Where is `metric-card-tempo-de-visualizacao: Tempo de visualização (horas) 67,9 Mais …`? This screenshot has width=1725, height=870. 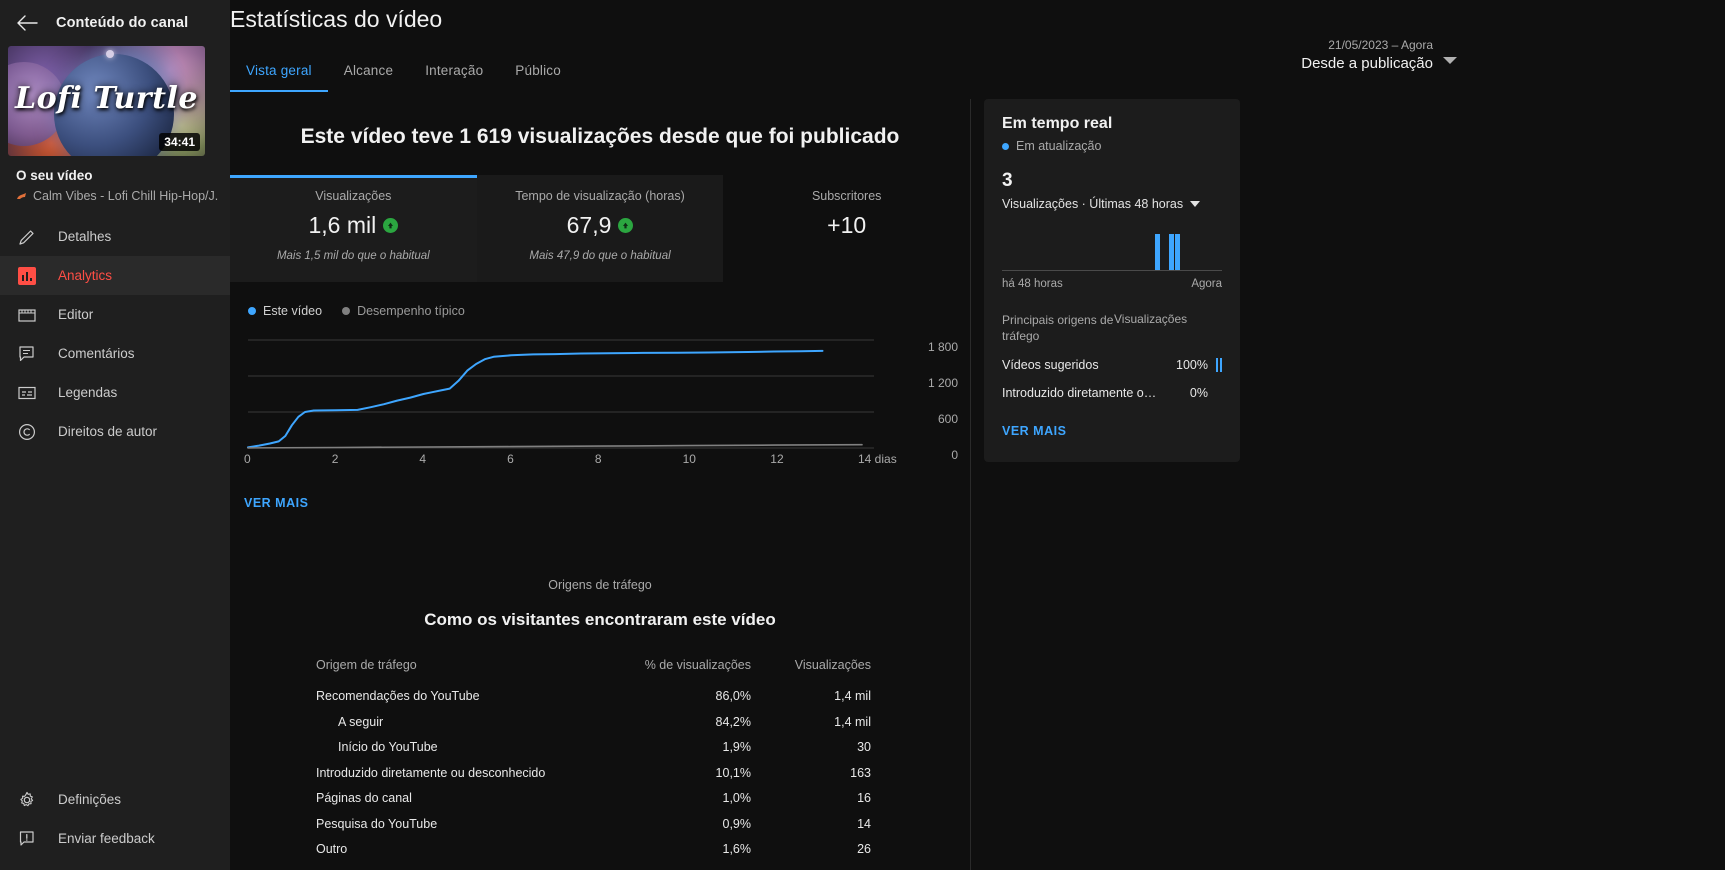 metric-card-tempo-de-visualizacao: Tempo de visualização (horas) 67,9 Mais … is located at coordinates (600, 228).